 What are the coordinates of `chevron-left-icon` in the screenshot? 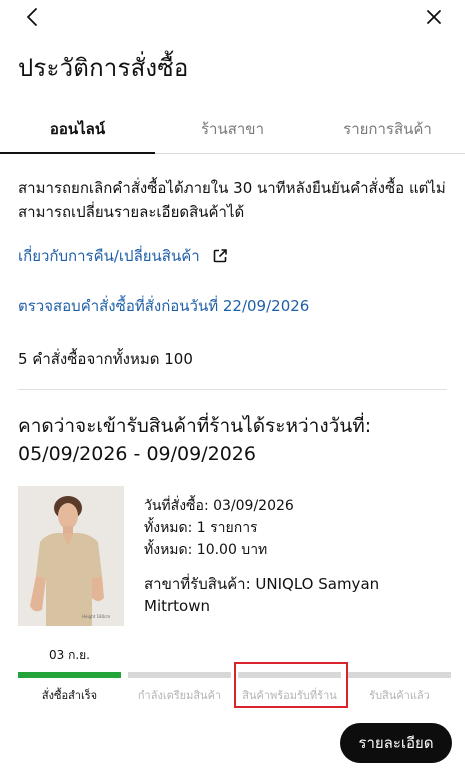 It's located at (32, 17).